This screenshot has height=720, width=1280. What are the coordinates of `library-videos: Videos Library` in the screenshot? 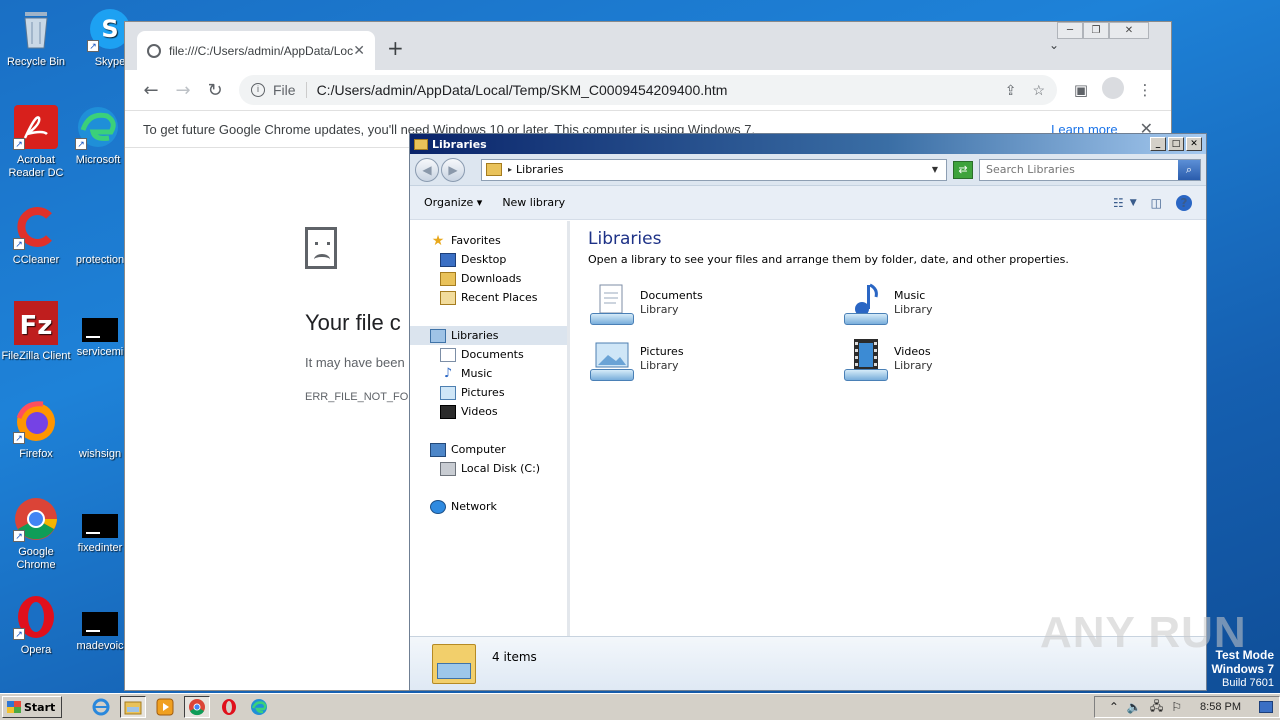 It's located at (887, 361).